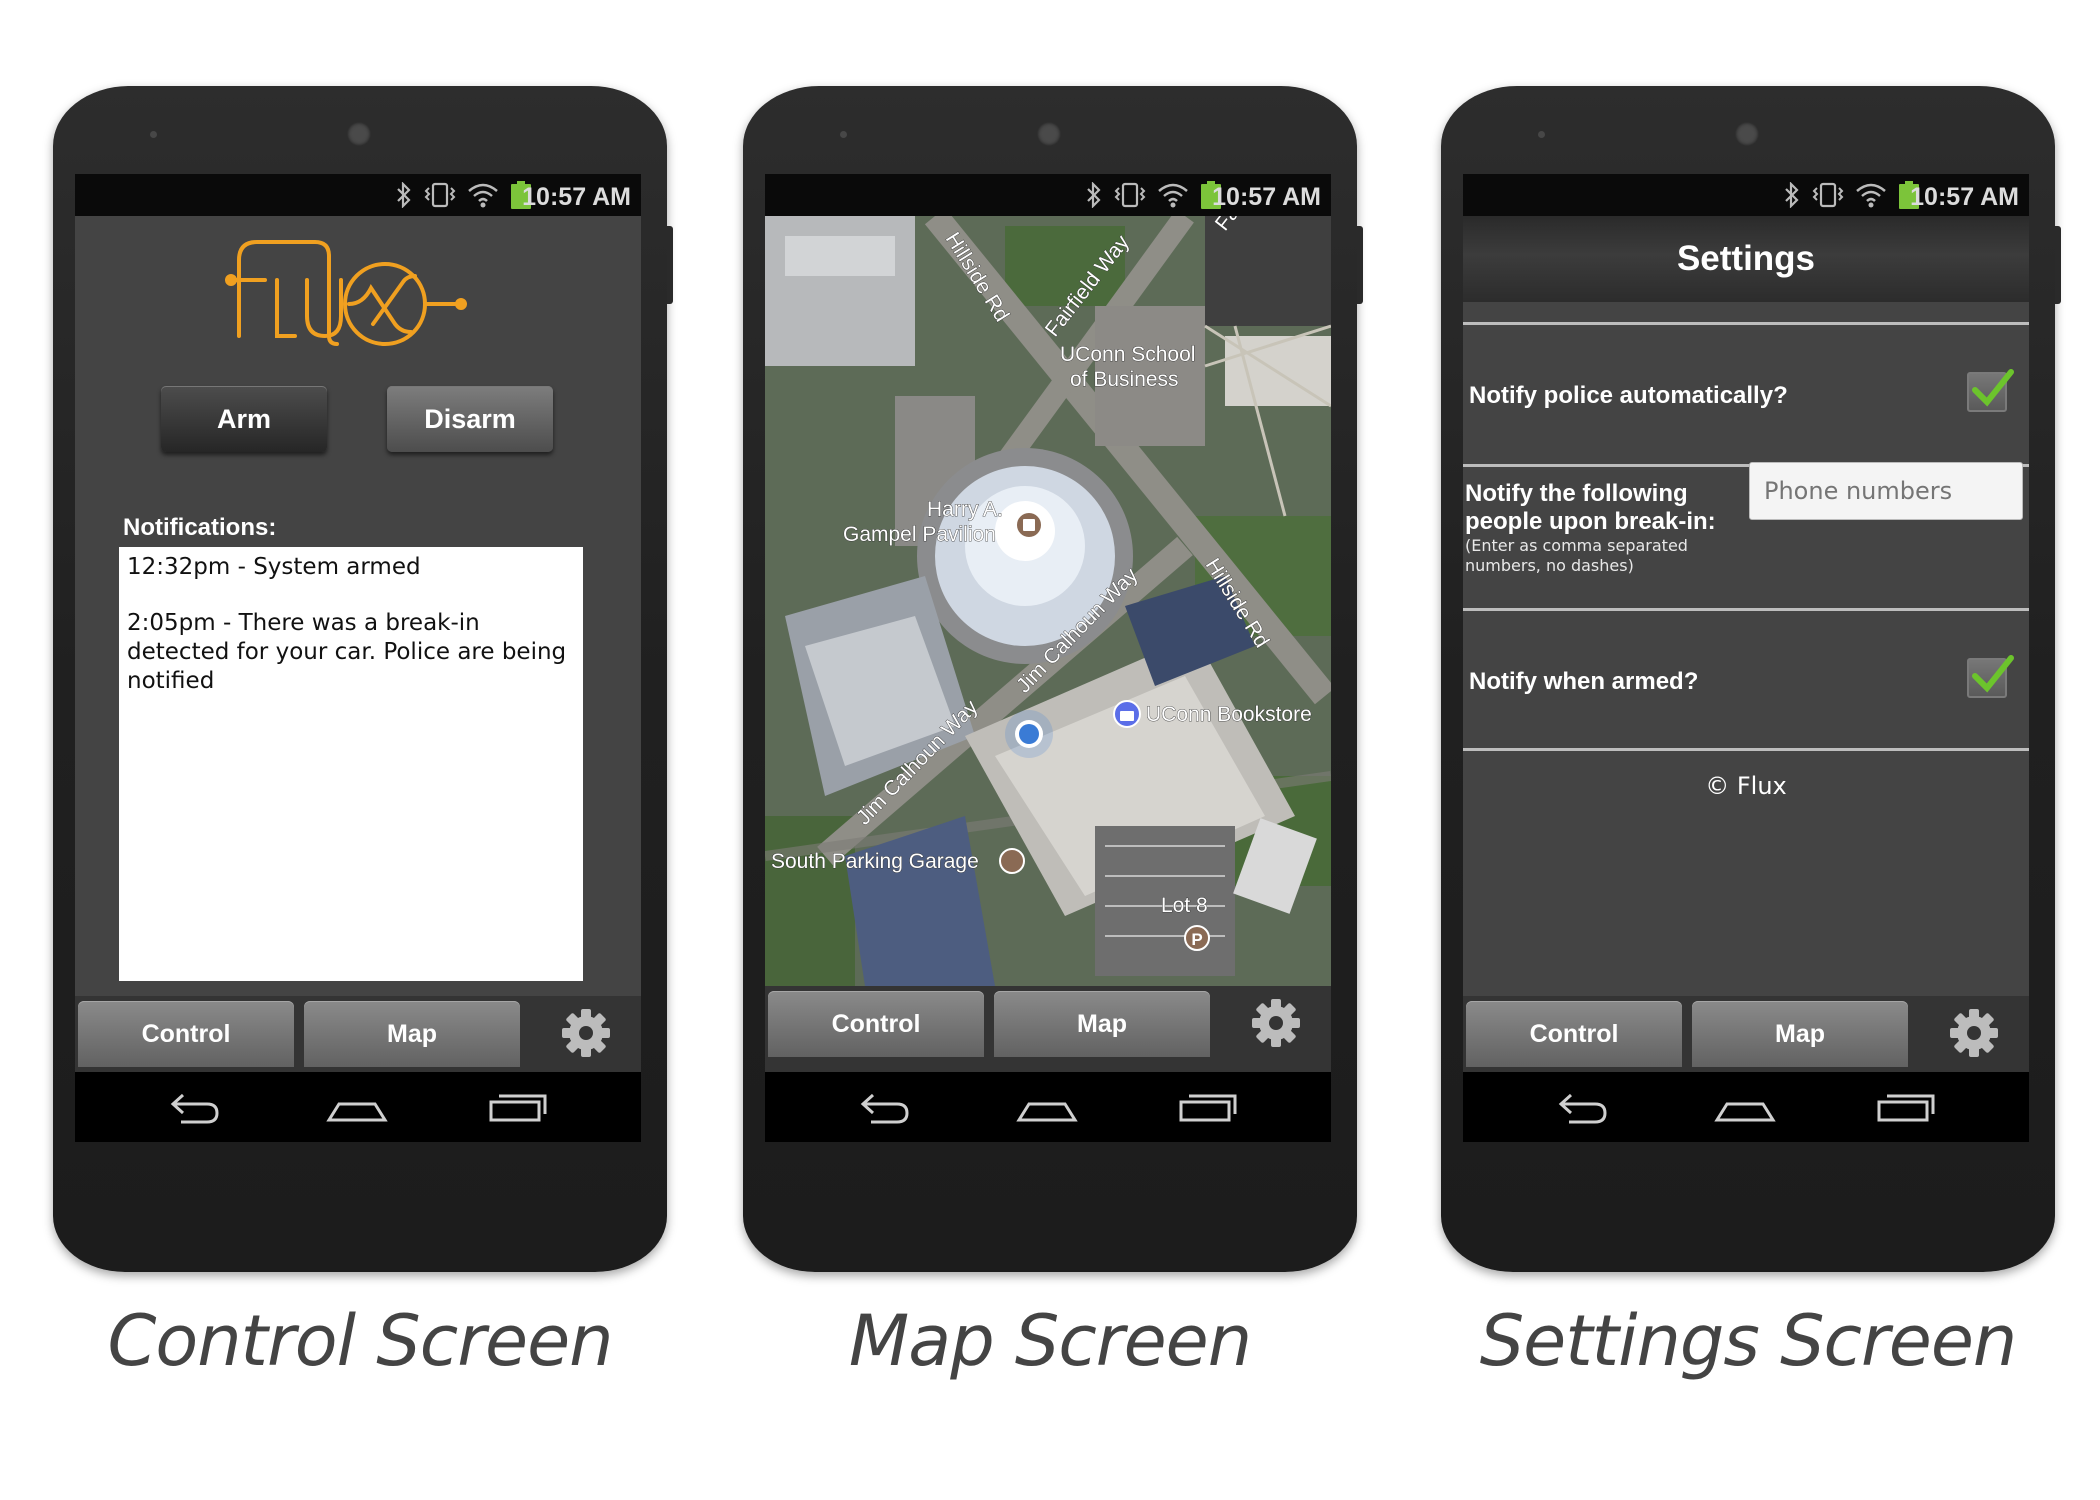 Image resolution: width=2100 pixels, height=1500 pixels. I want to click on notify-police-checkbox, so click(1990, 390).